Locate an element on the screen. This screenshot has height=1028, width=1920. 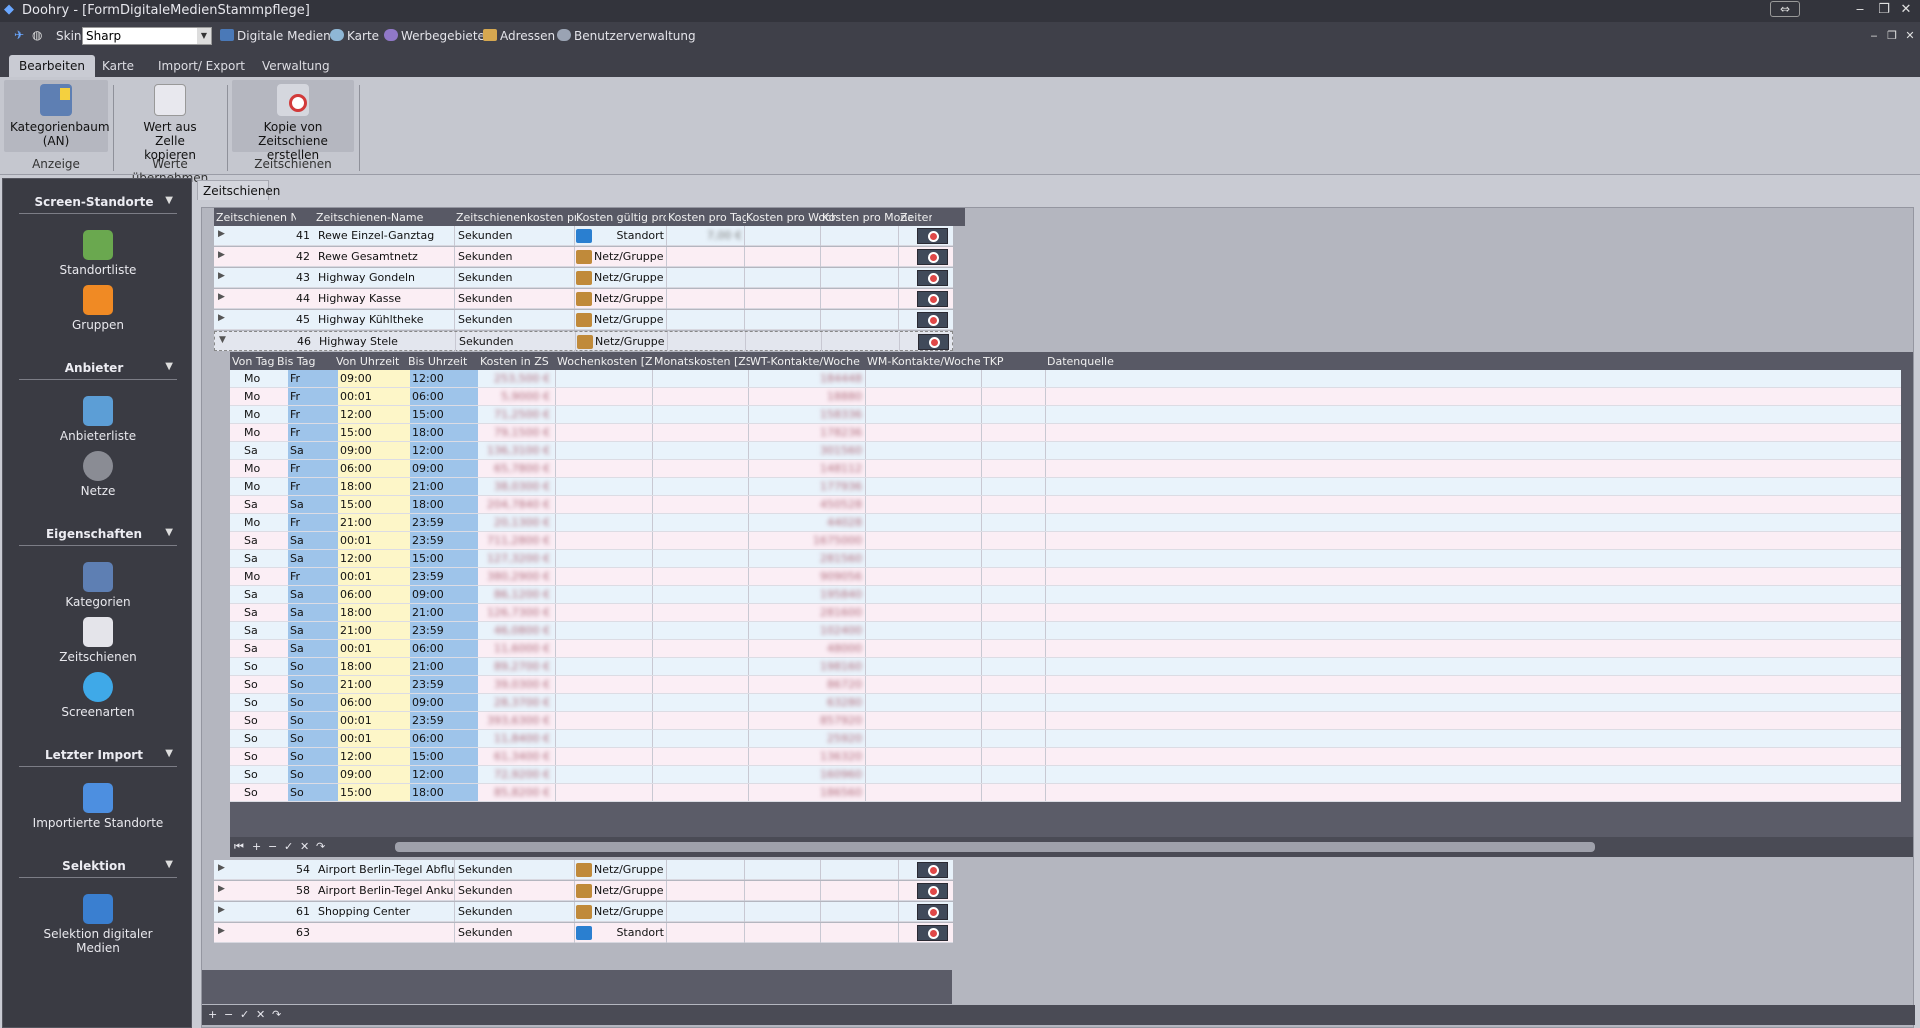
tab-zeitschienen-document: Zeitschienen is located at coordinates (238, 190).